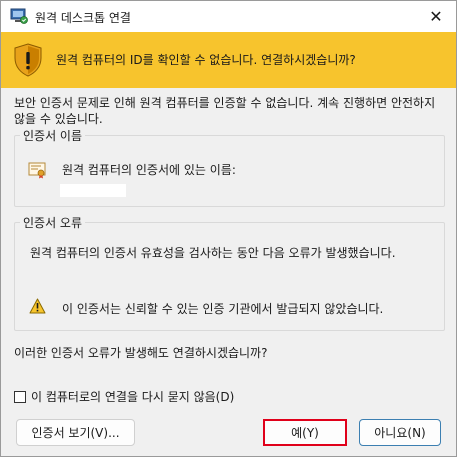 The height and width of the screenshot is (457, 457). I want to click on window-title: 원격 데스크톱 연결, so click(83, 18).